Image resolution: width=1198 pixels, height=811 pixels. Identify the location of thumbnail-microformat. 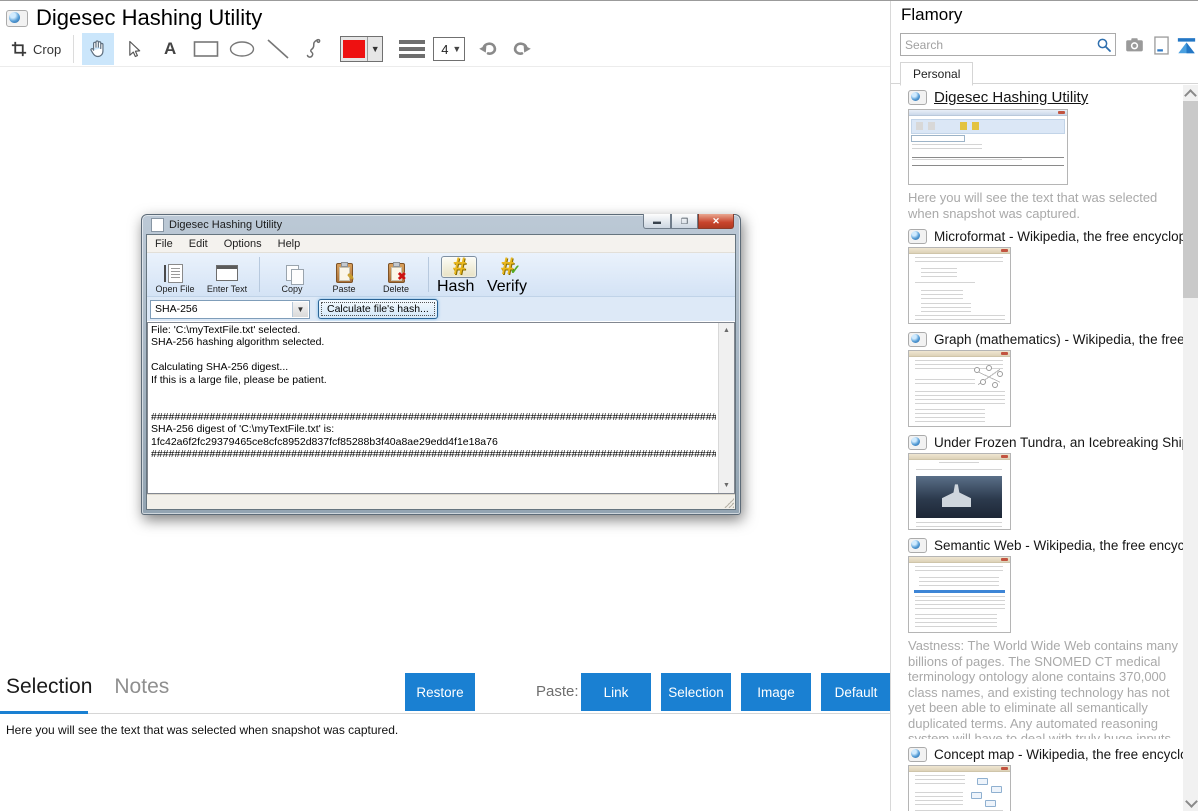
(959, 285).